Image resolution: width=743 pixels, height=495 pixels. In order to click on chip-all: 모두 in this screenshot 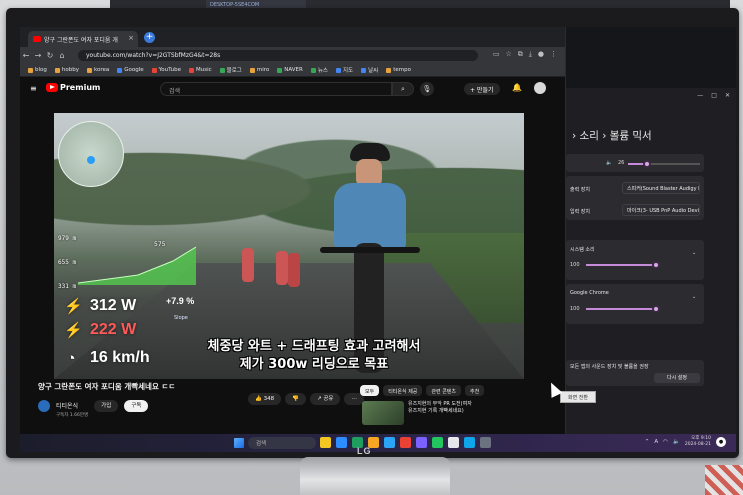, I will do `click(370, 390)`.